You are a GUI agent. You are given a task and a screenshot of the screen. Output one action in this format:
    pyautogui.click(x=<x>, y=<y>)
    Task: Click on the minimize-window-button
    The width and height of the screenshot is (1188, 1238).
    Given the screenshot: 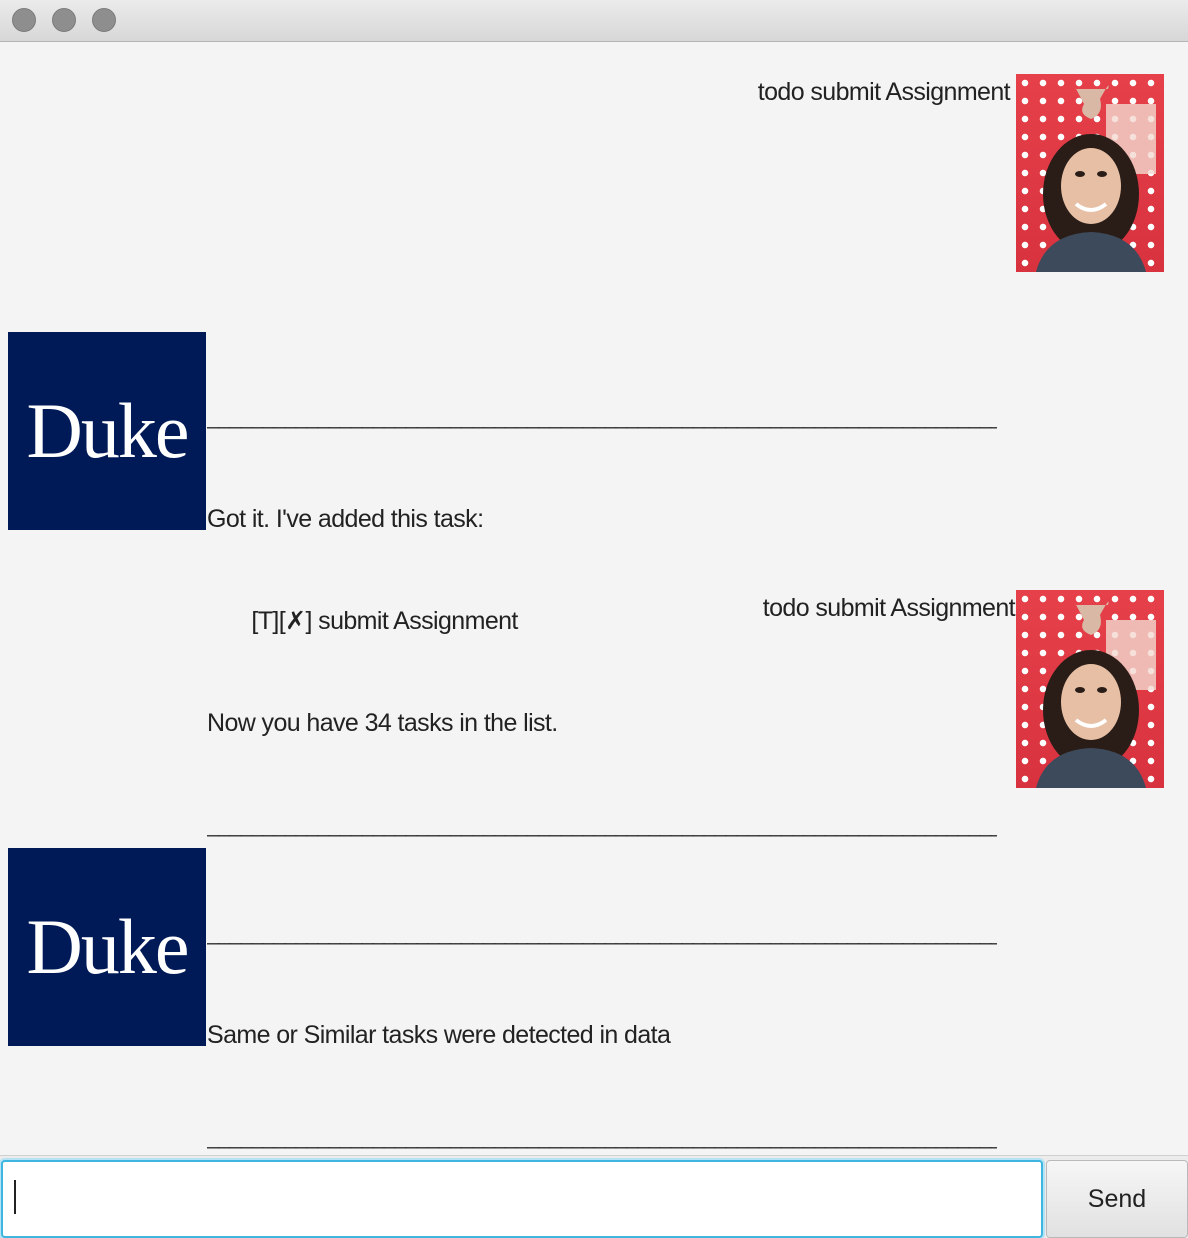 What is the action you would take?
    pyautogui.click(x=64, y=20)
    